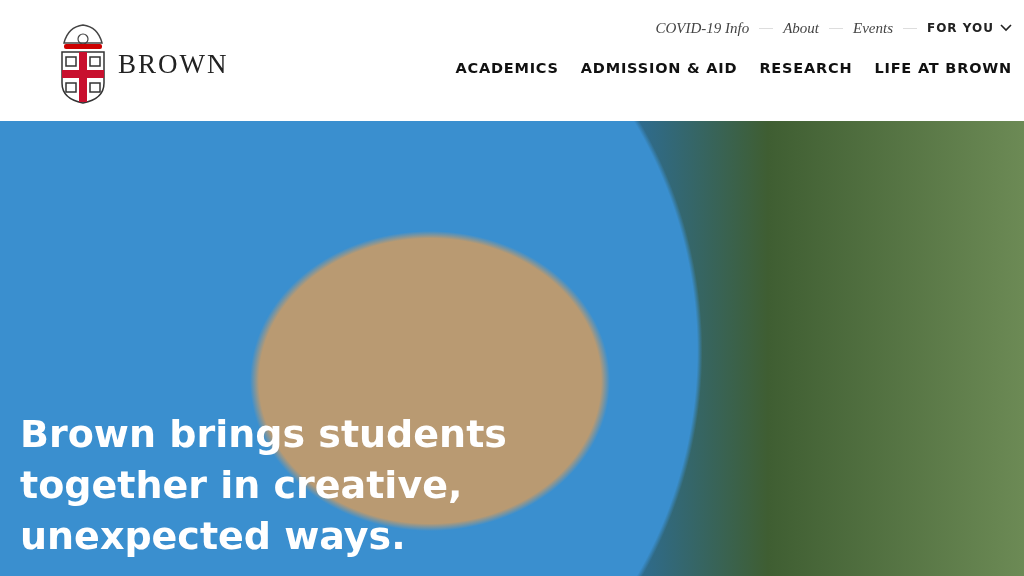 The width and height of the screenshot is (1024, 576). Describe the element at coordinates (659, 68) in the screenshot. I see `main-nav-link: ADMISSION & AID` at that location.